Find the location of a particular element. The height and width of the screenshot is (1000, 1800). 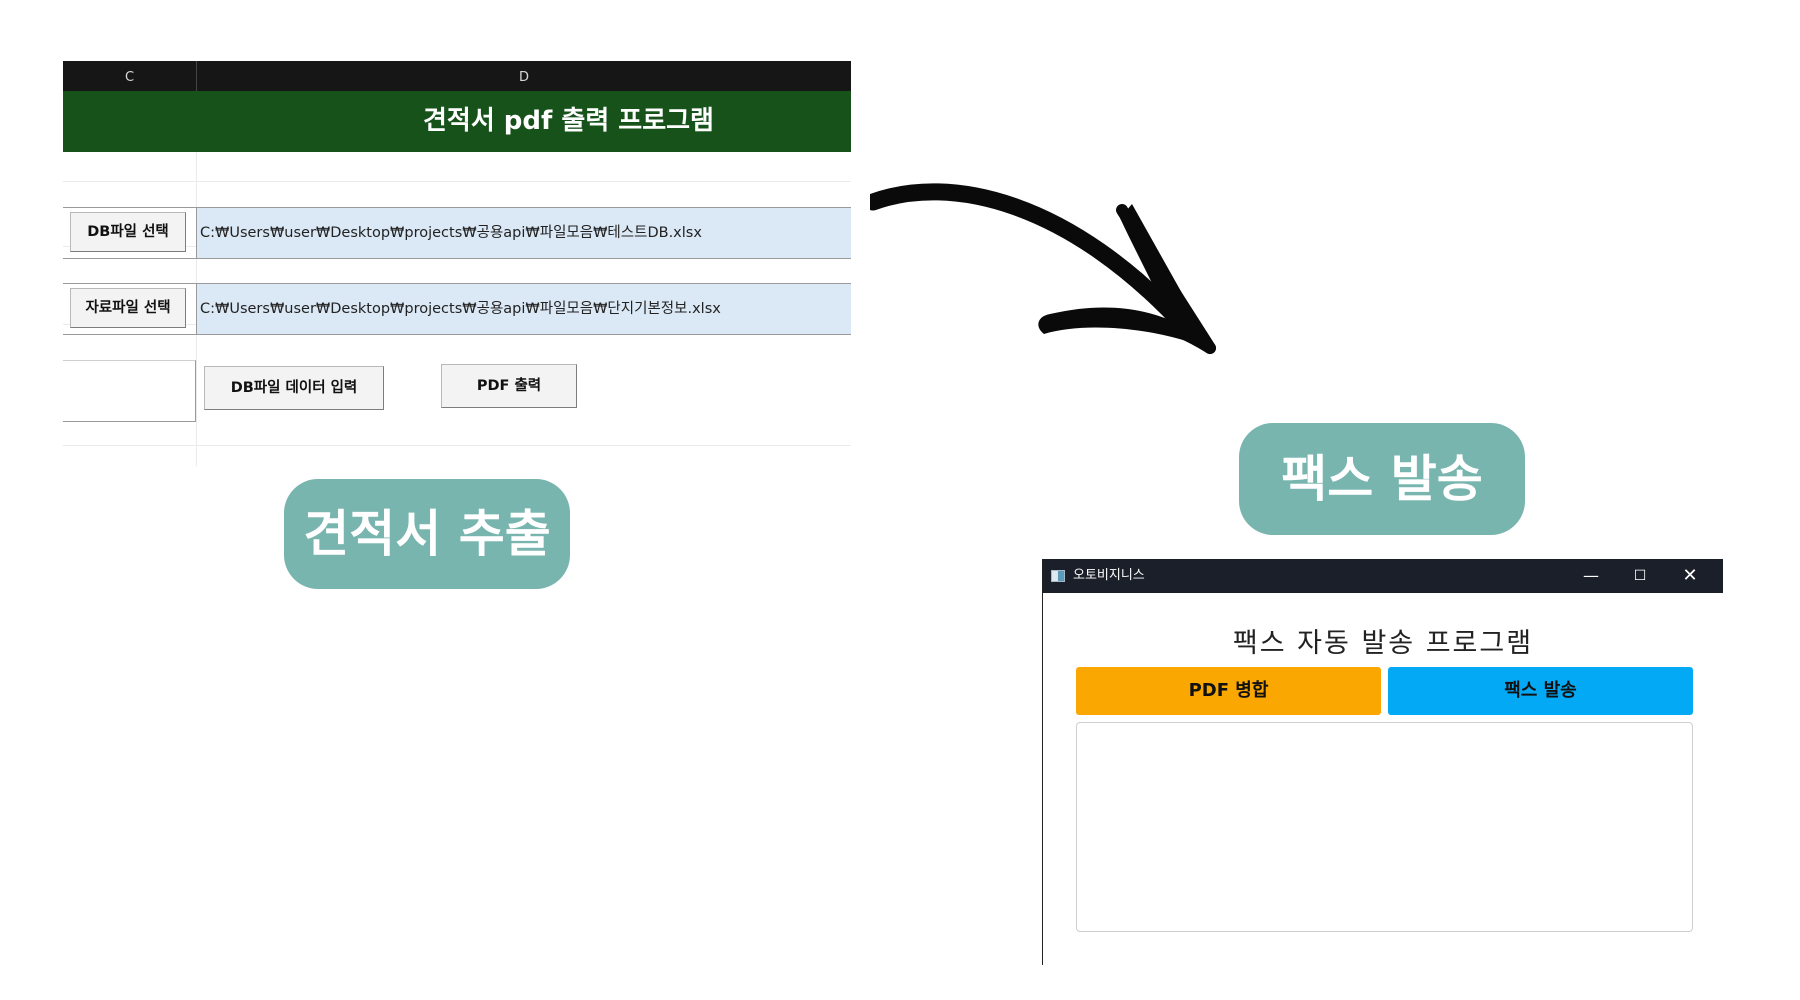

db-data-input-button: DB파일 데이터 입력 is located at coordinates (294, 388).